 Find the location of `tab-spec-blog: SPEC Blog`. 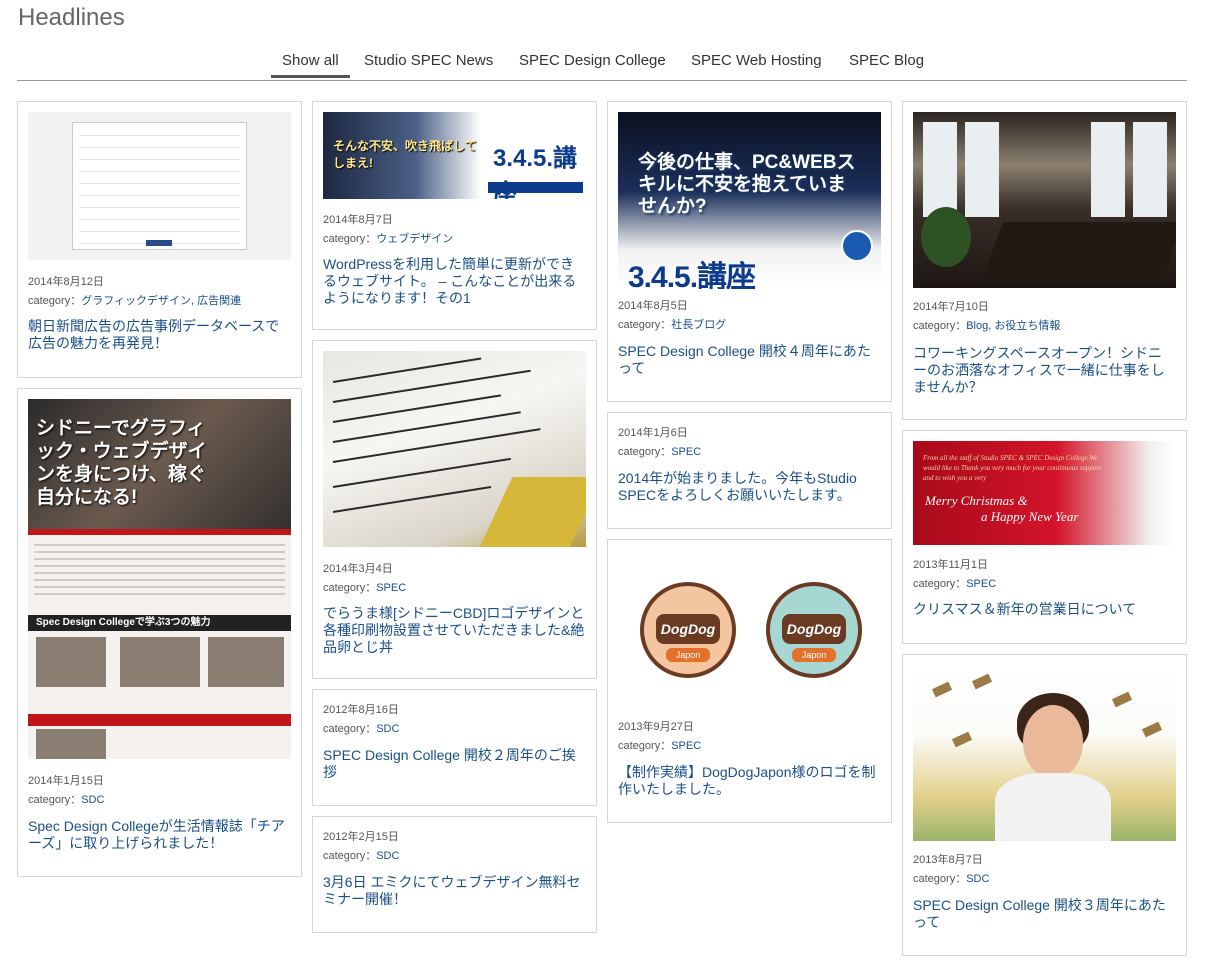

tab-spec-blog: SPEC Blog is located at coordinates (886, 60).